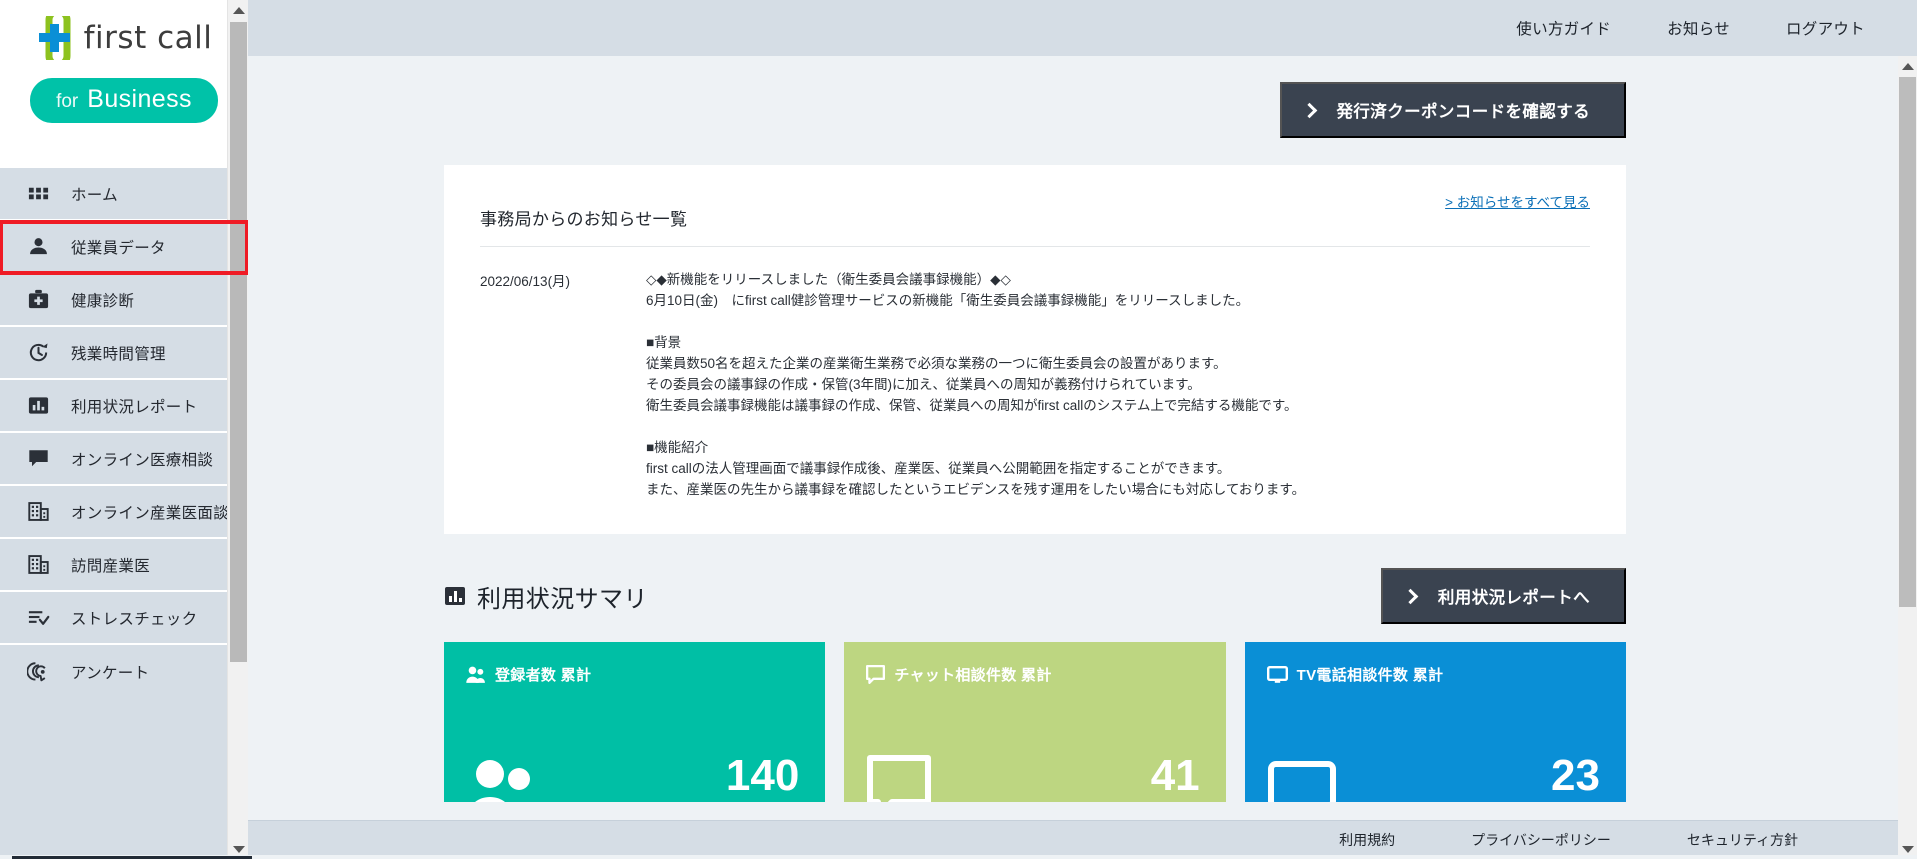 This screenshot has height=859, width=1917. What do you see at coordinates (38, 299) in the screenshot?
I see `medical-kit-icon` at bounding box center [38, 299].